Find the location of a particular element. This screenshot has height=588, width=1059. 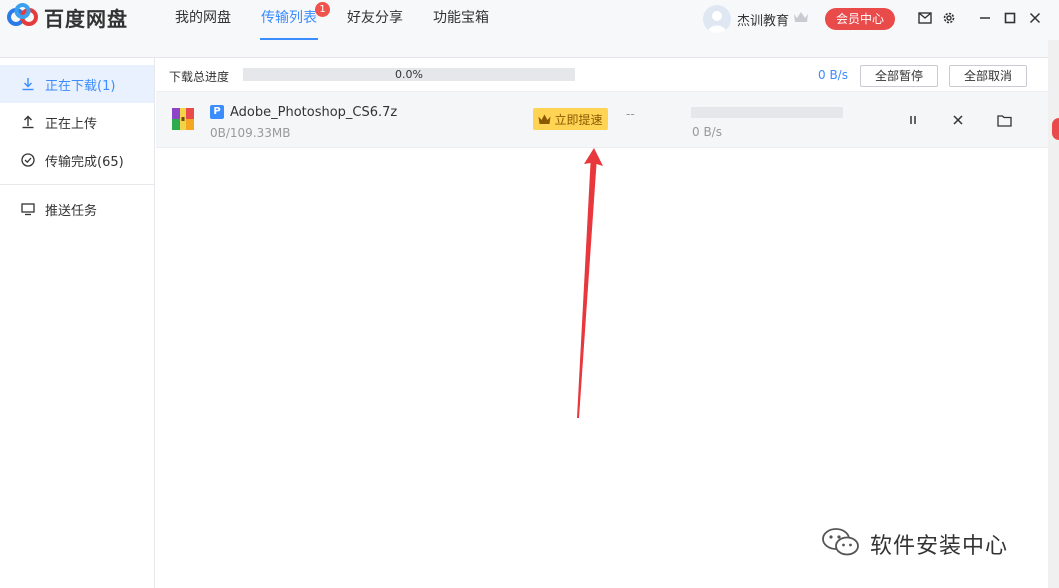

sidebar-item-label: 正在下载(1) is located at coordinates (80, 86).